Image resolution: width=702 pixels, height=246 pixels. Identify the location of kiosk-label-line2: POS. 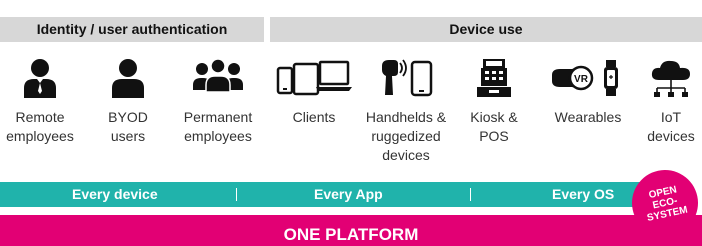
(494, 136).